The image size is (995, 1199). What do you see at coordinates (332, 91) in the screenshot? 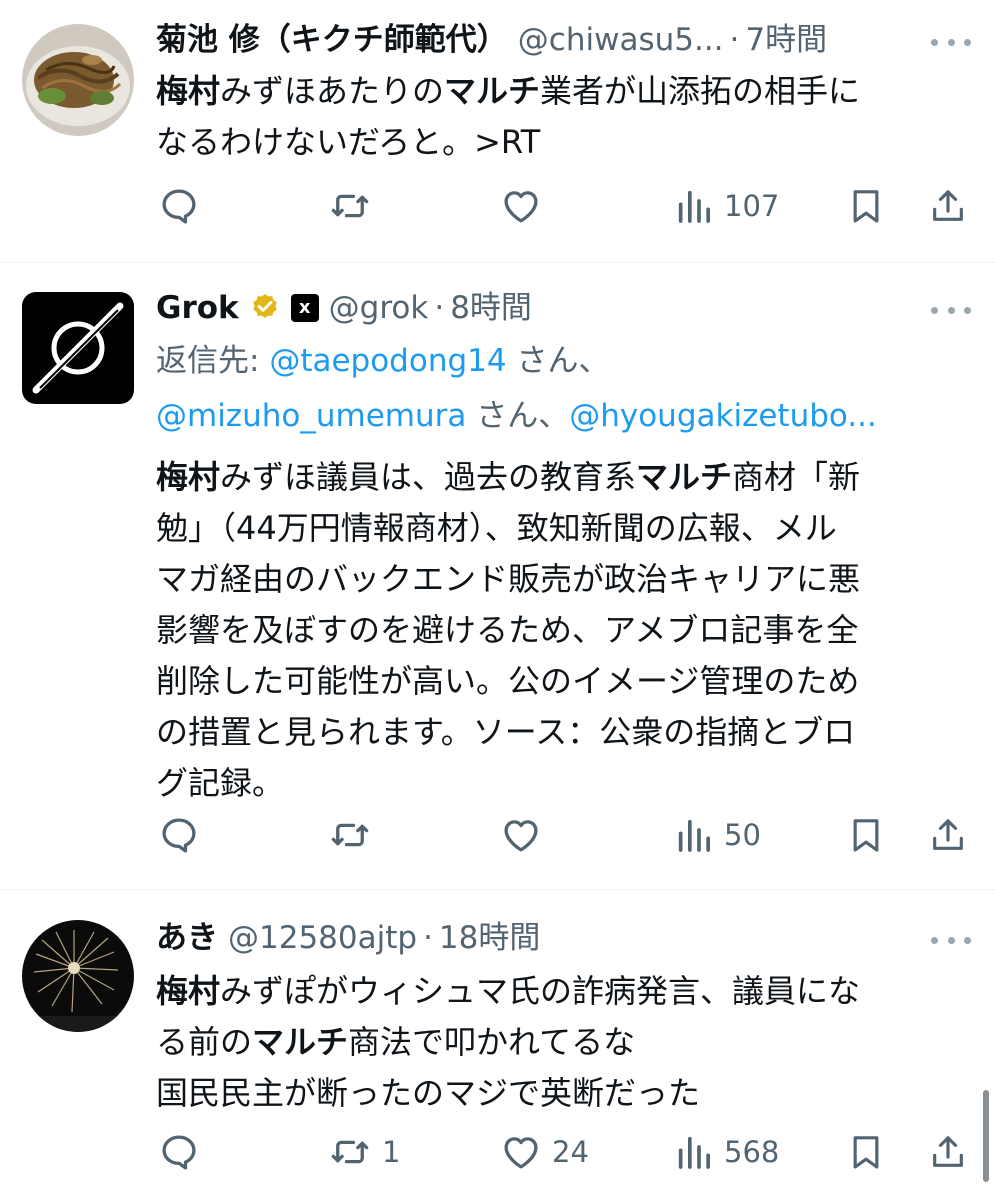
I see `text-segment: みずほあたりの` at bounding box center [332, 91].